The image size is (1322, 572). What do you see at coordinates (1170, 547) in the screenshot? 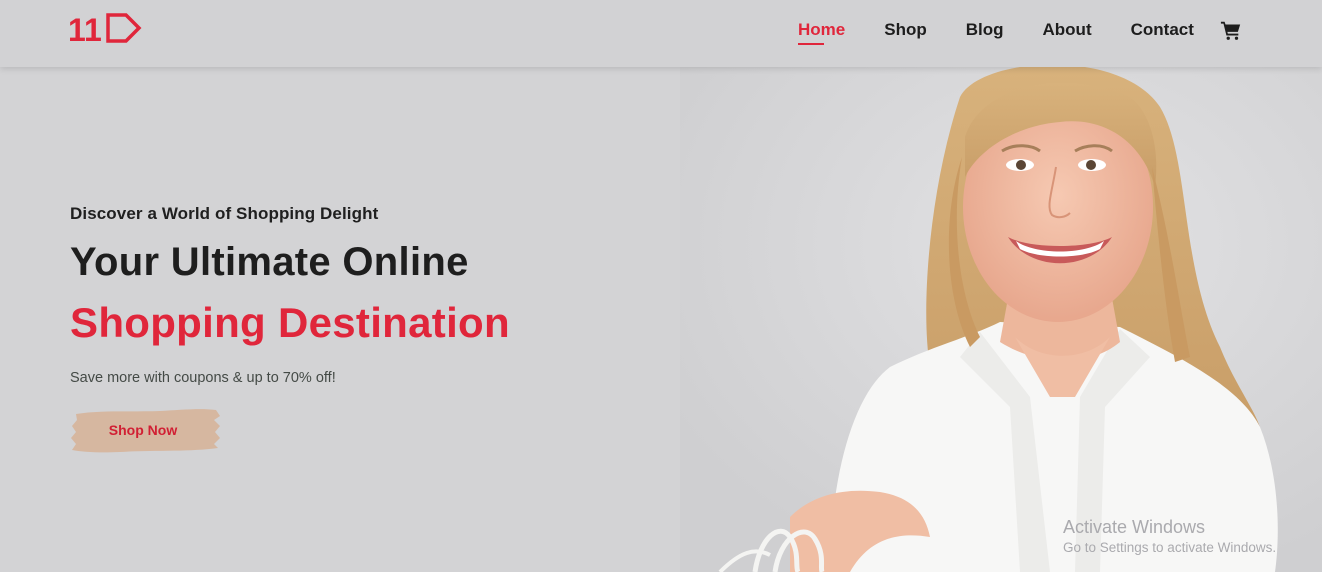
I see `watermark-subtitle: Go to Settings to activate Windows.` at bounding box center [1170, 547].